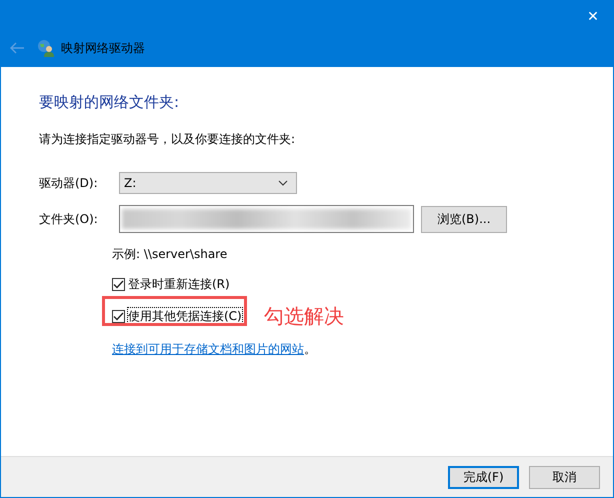  I want to click on drive-dropdown: Z:, so click(208, 183).